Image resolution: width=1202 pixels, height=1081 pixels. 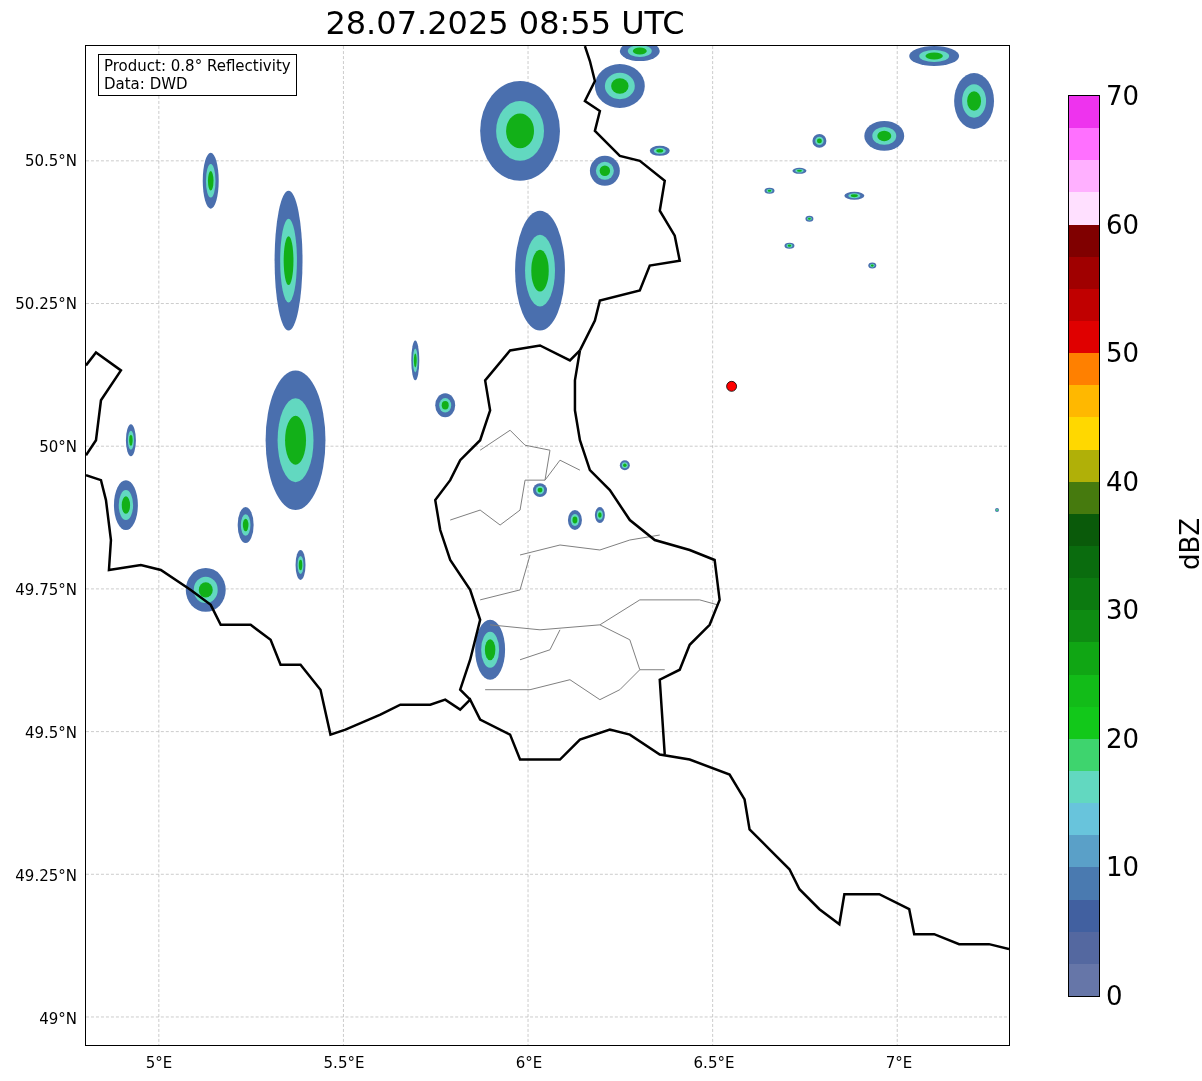 What do you see at coordinates (1123, 224) in the screenshot?
I see `colorbar-tick-label: 60` at bounding box center [1123, 224].